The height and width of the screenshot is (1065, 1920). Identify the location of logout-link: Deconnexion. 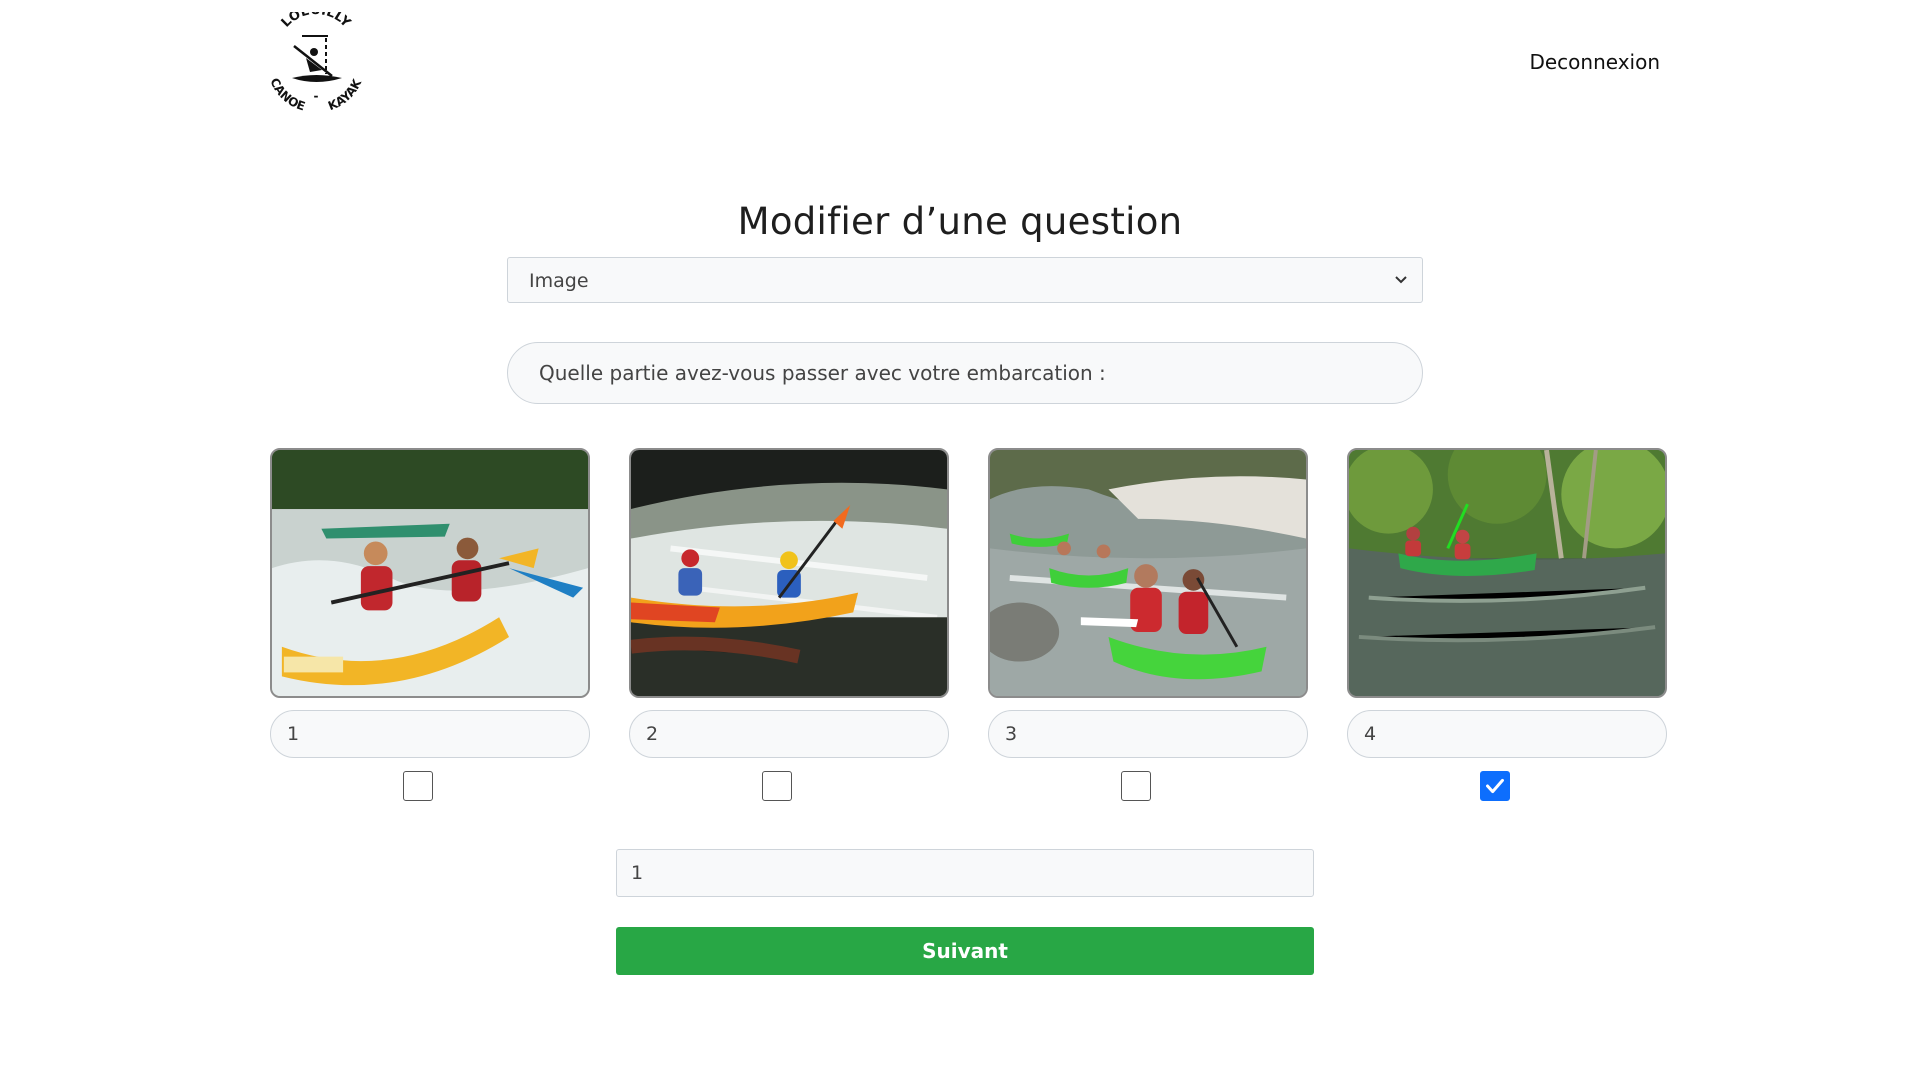
(1580, 62).